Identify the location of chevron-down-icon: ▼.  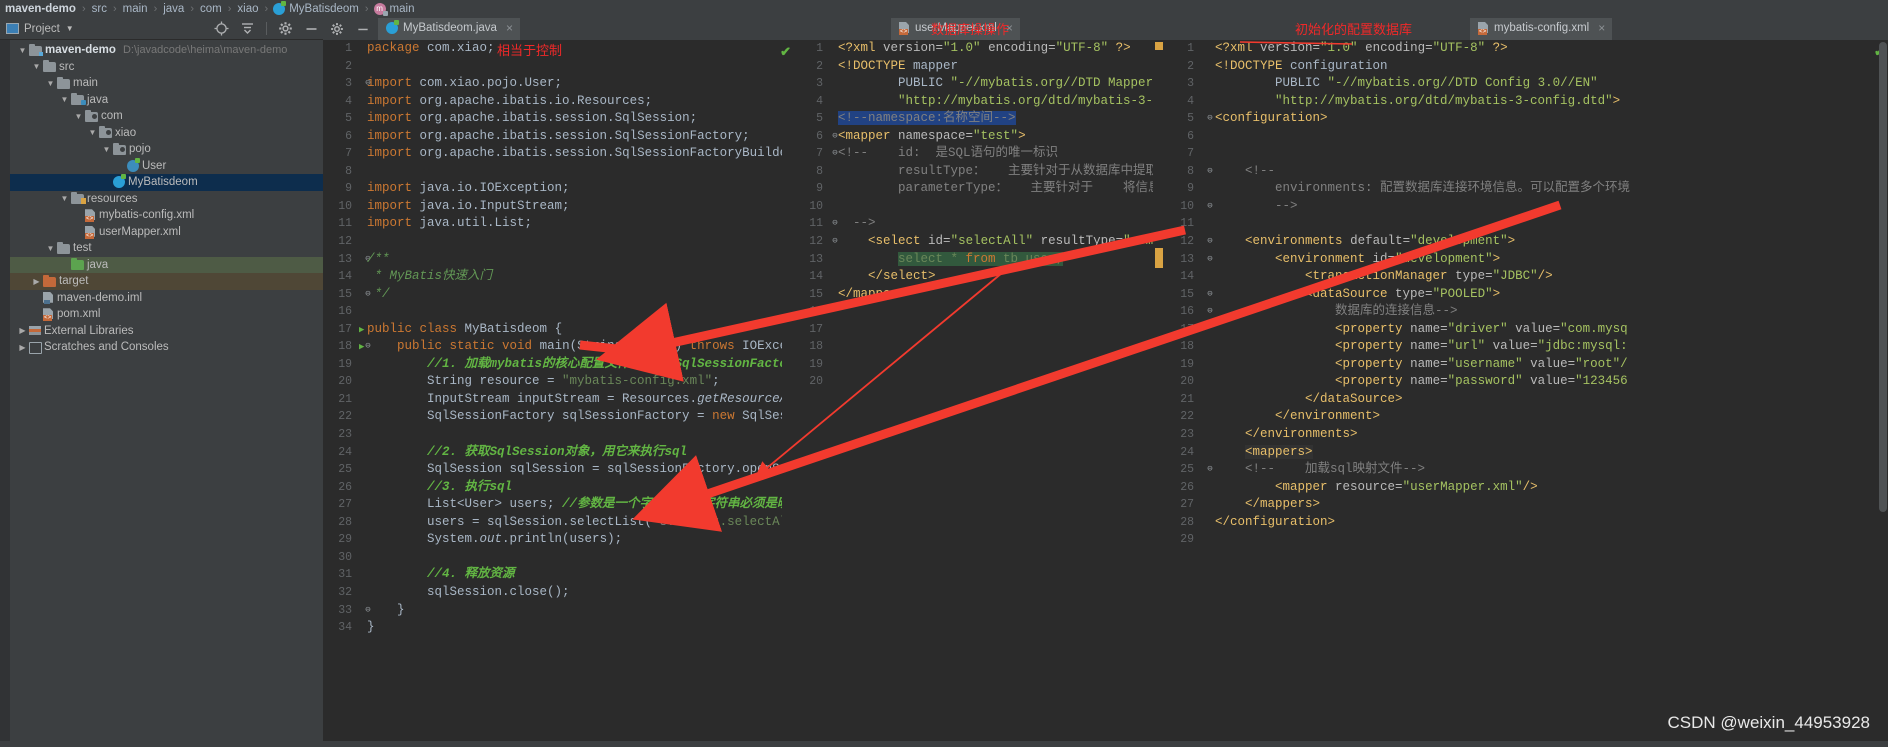
(70, 28).